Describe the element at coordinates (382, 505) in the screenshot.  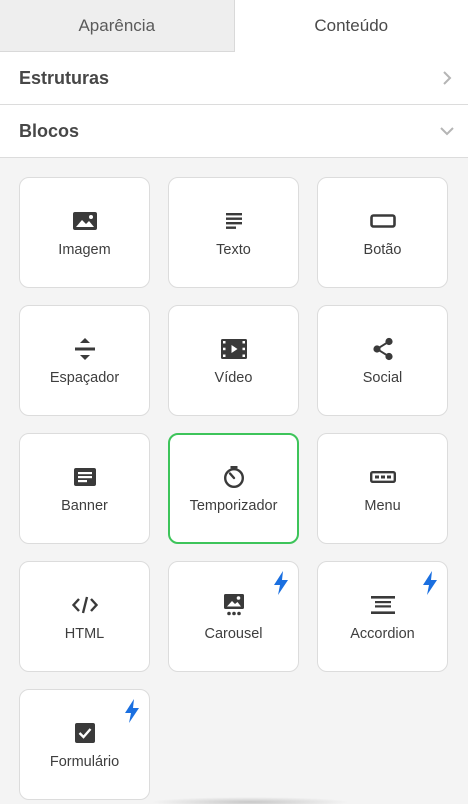
I see `block-label: Menu` at that location.